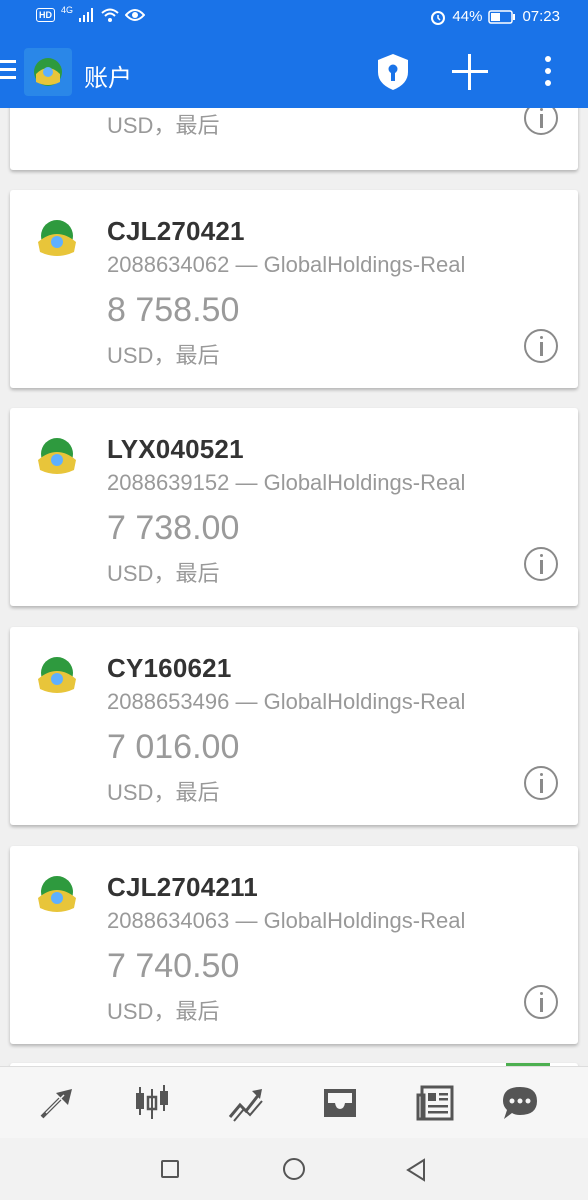 This screenshot has height=1200, width=588. Describe the element at coordinates (169, 668) in the screenshot. I see `account-name: CY160621` at that location.